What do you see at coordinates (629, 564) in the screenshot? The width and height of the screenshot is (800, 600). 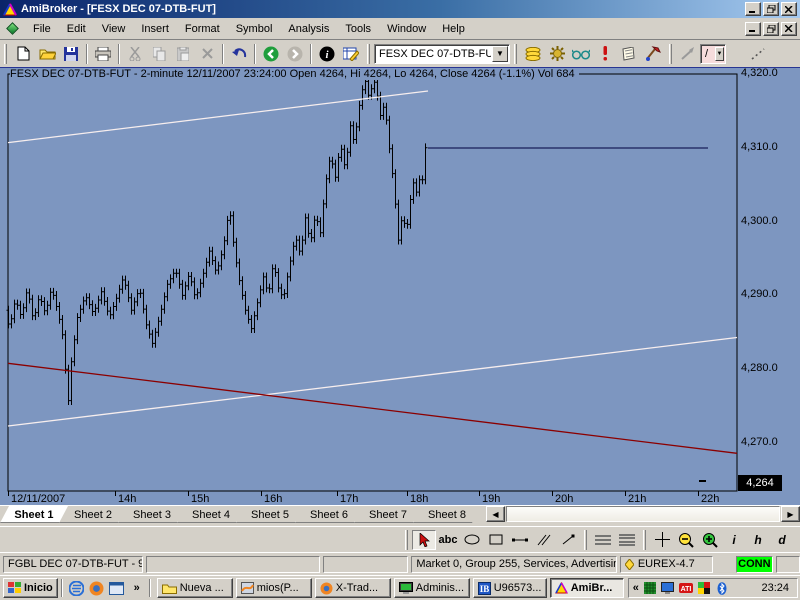 I see `plugin-diamond-icon` at bounding box center [629, 564].